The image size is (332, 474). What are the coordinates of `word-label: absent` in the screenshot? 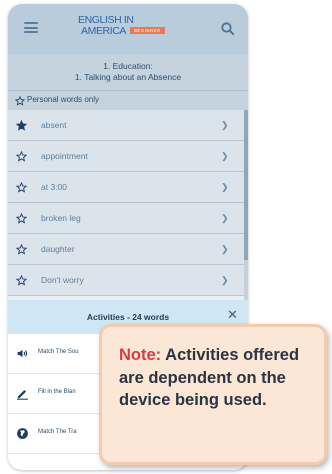 It's located at (54, 125).